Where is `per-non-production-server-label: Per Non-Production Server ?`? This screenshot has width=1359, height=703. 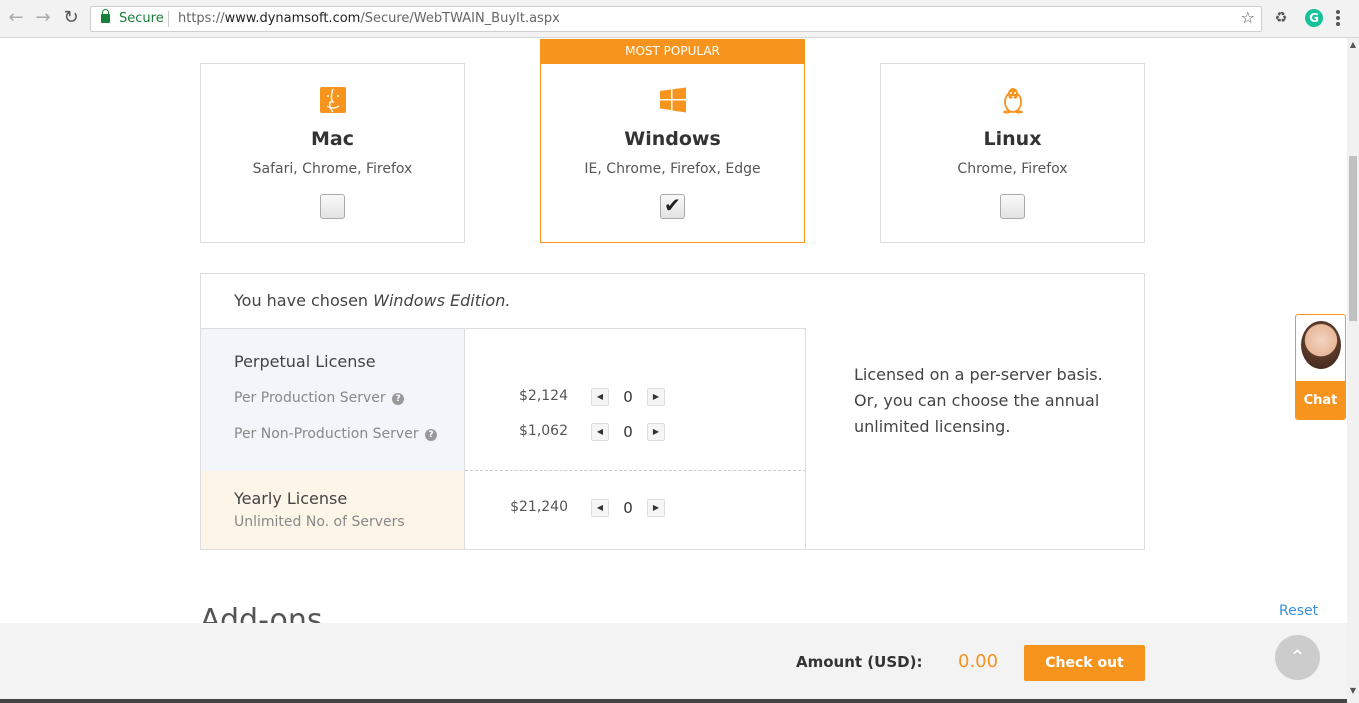
per-non-production-server-label: Per Non-Production Server ? is located at coordinates (336, 434).